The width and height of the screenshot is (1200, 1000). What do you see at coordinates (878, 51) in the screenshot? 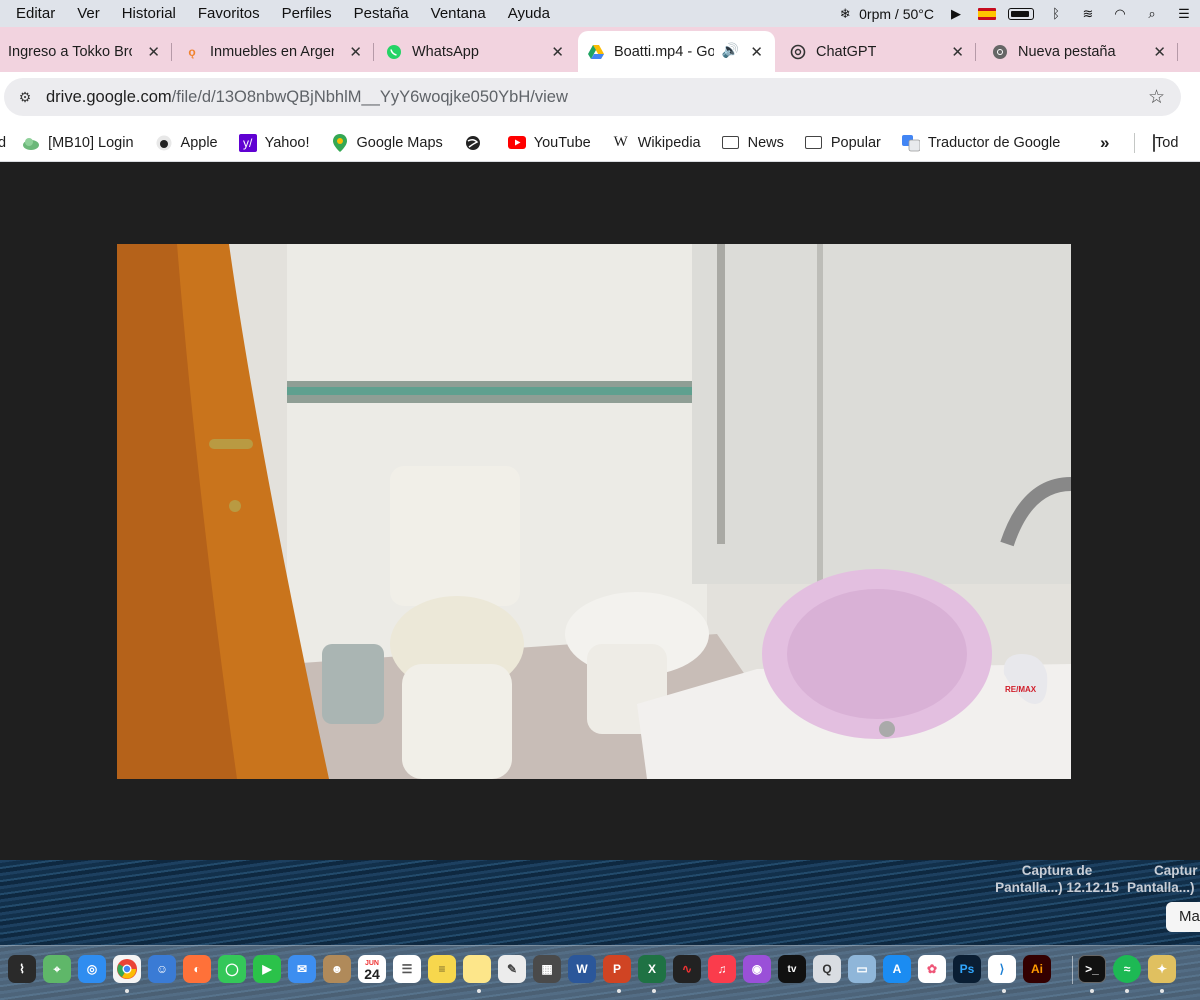
I see `tab-chatgpt: ChatGPT ✕` at bounding box center [878, 51].